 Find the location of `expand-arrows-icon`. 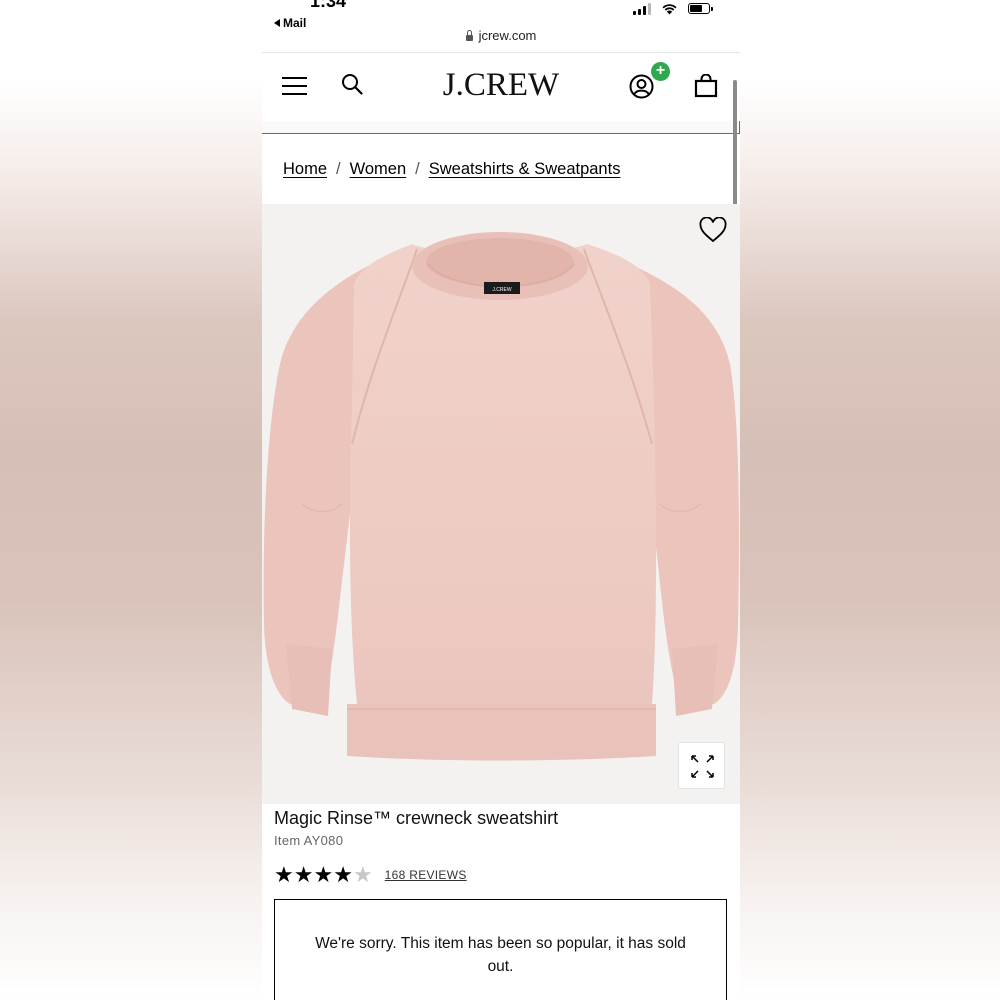

expand-arrows-icon is located at coordinates (702, 766).